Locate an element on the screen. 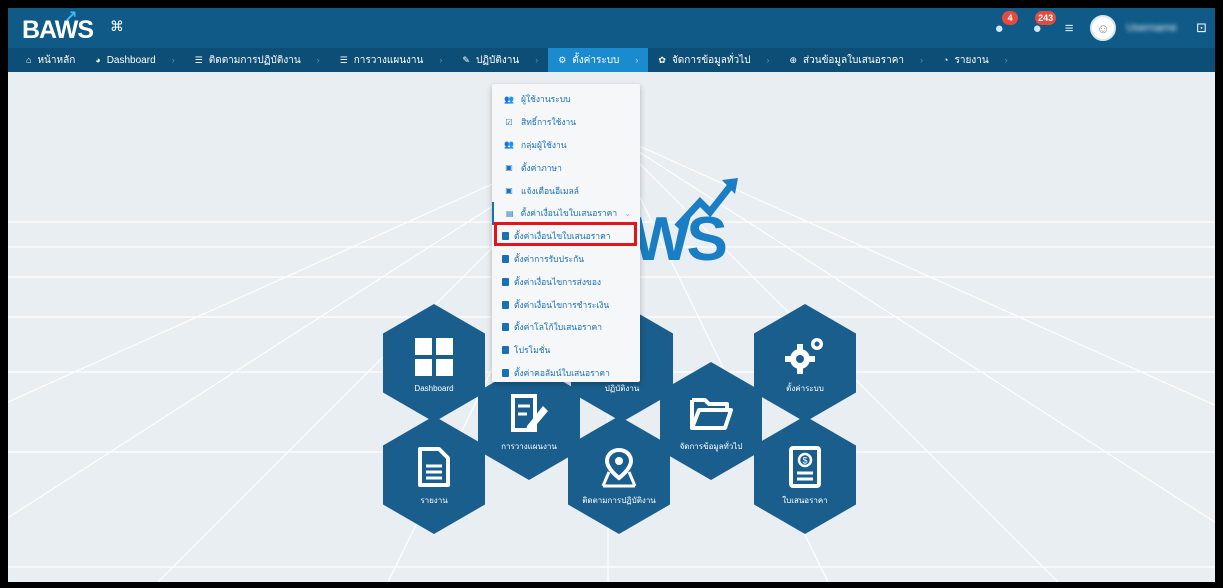 This screenshot has height=588, width=1223. nav-item-dashboard: ◕ Dashboard › is located at coordinates (134, 60).